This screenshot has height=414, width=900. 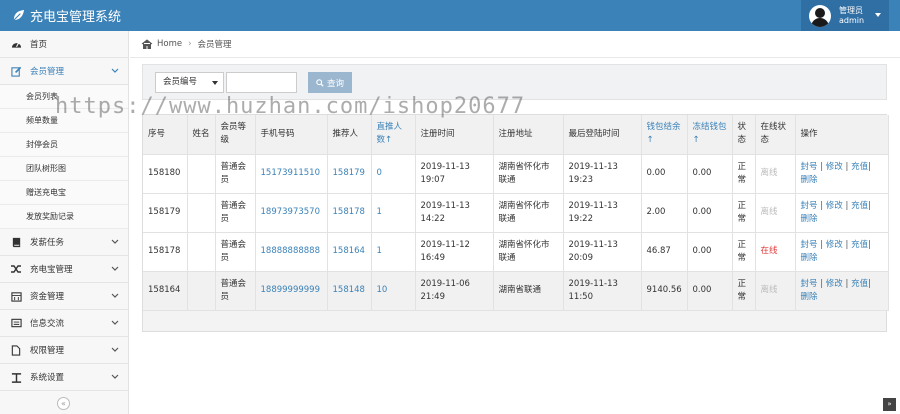 What do you see at coordinates (64, 193) in the screenshot?
I see `sidebar-subitem-gift: 赠送充电宝` at bounding box center [64, 193].